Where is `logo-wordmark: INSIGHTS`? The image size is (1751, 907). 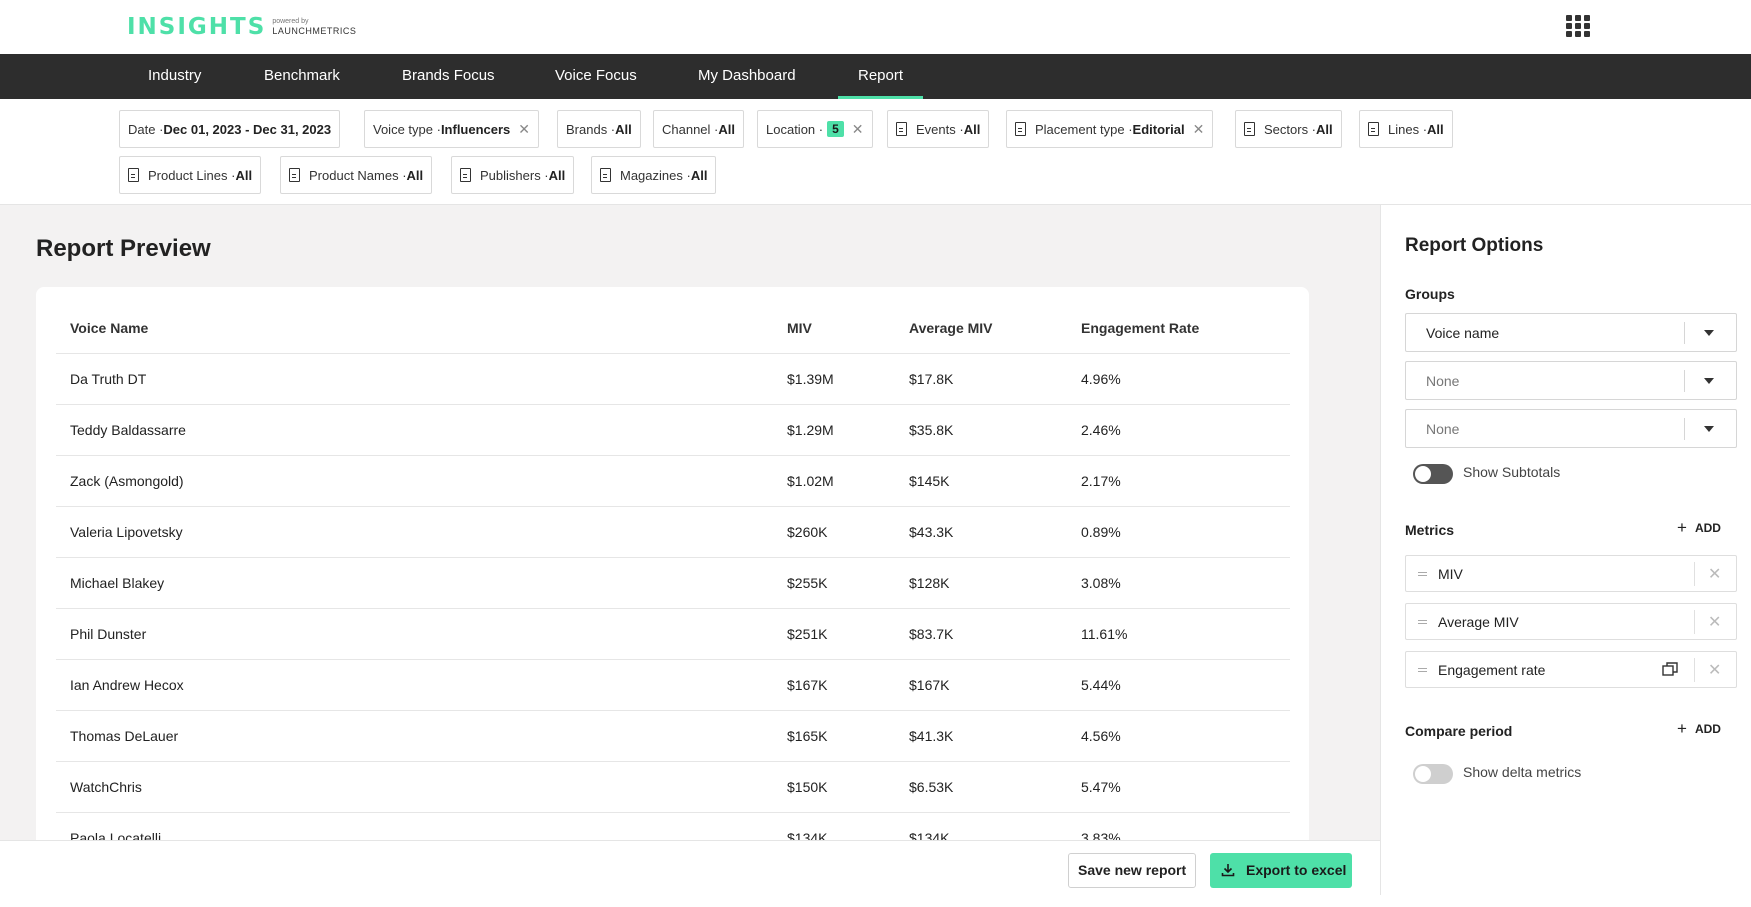 logo-wordmark: INSIGHTS is located at coordinates (197, 27).